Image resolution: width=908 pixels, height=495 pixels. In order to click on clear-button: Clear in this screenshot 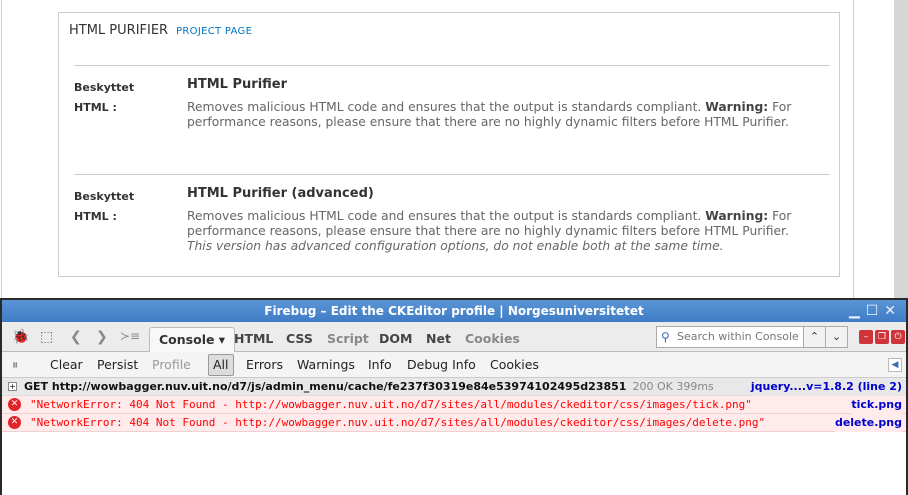, I will do `click(66, 365)`.